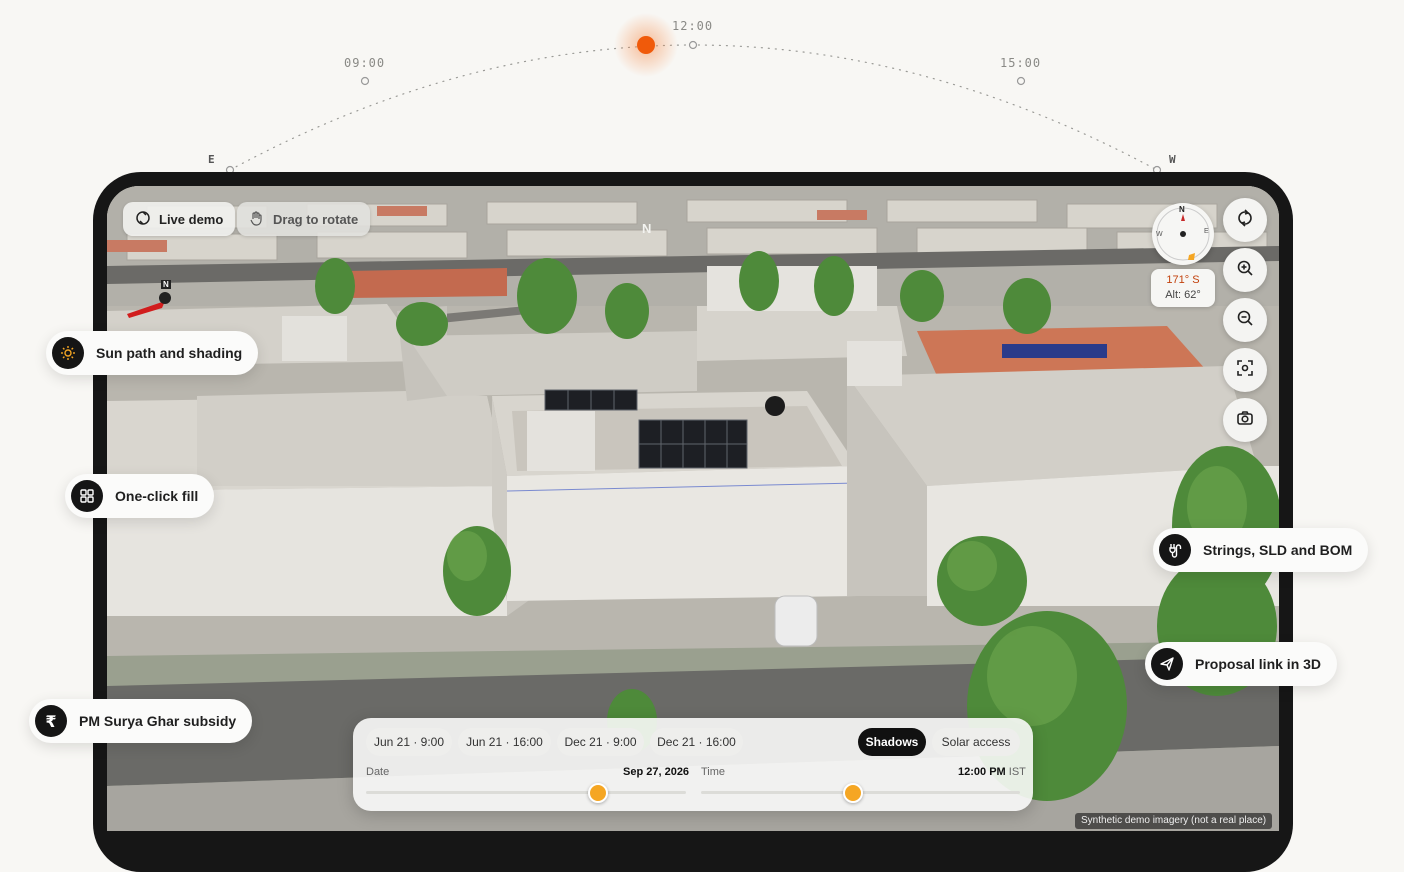 Image resolution: width=1404 pixels, height=872 pixels. I want to click on direction-east: E, so click(211, 159).